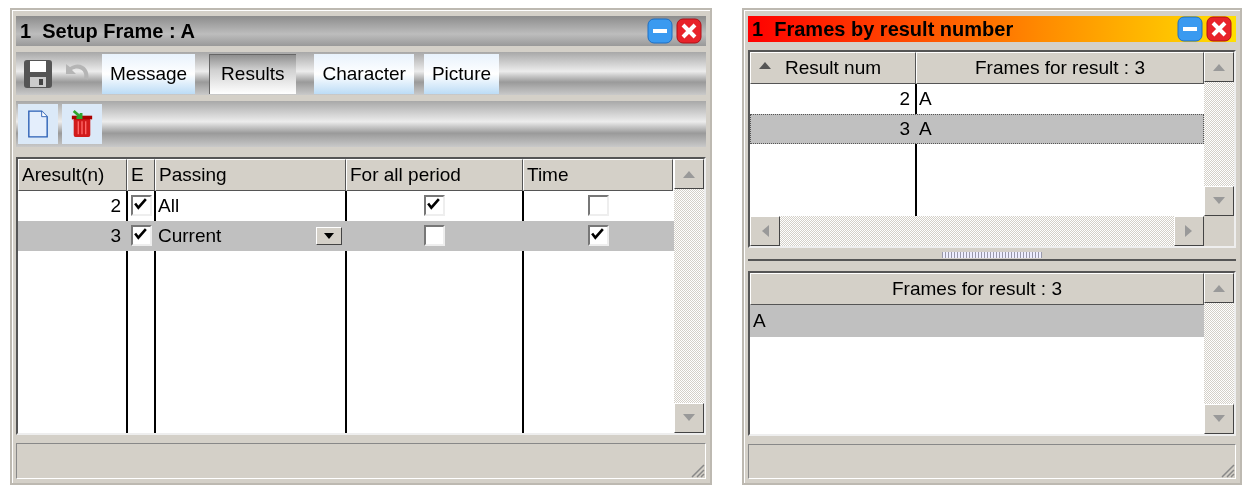  I want to click on table-row: 2 A, so click(977, 99).